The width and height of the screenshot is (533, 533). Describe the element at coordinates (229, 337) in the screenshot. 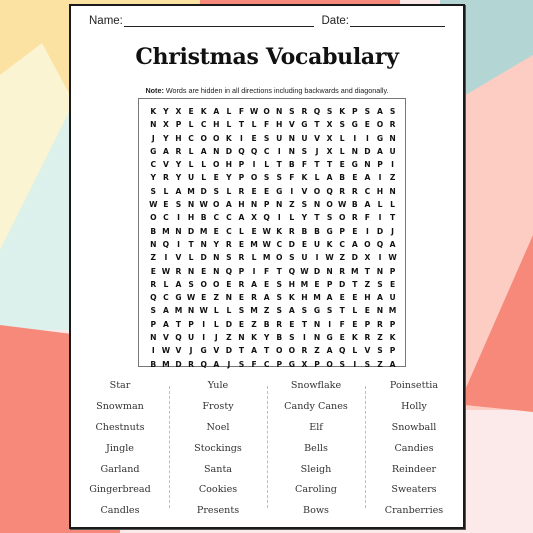

I see `grid-letter: Z` at that location.